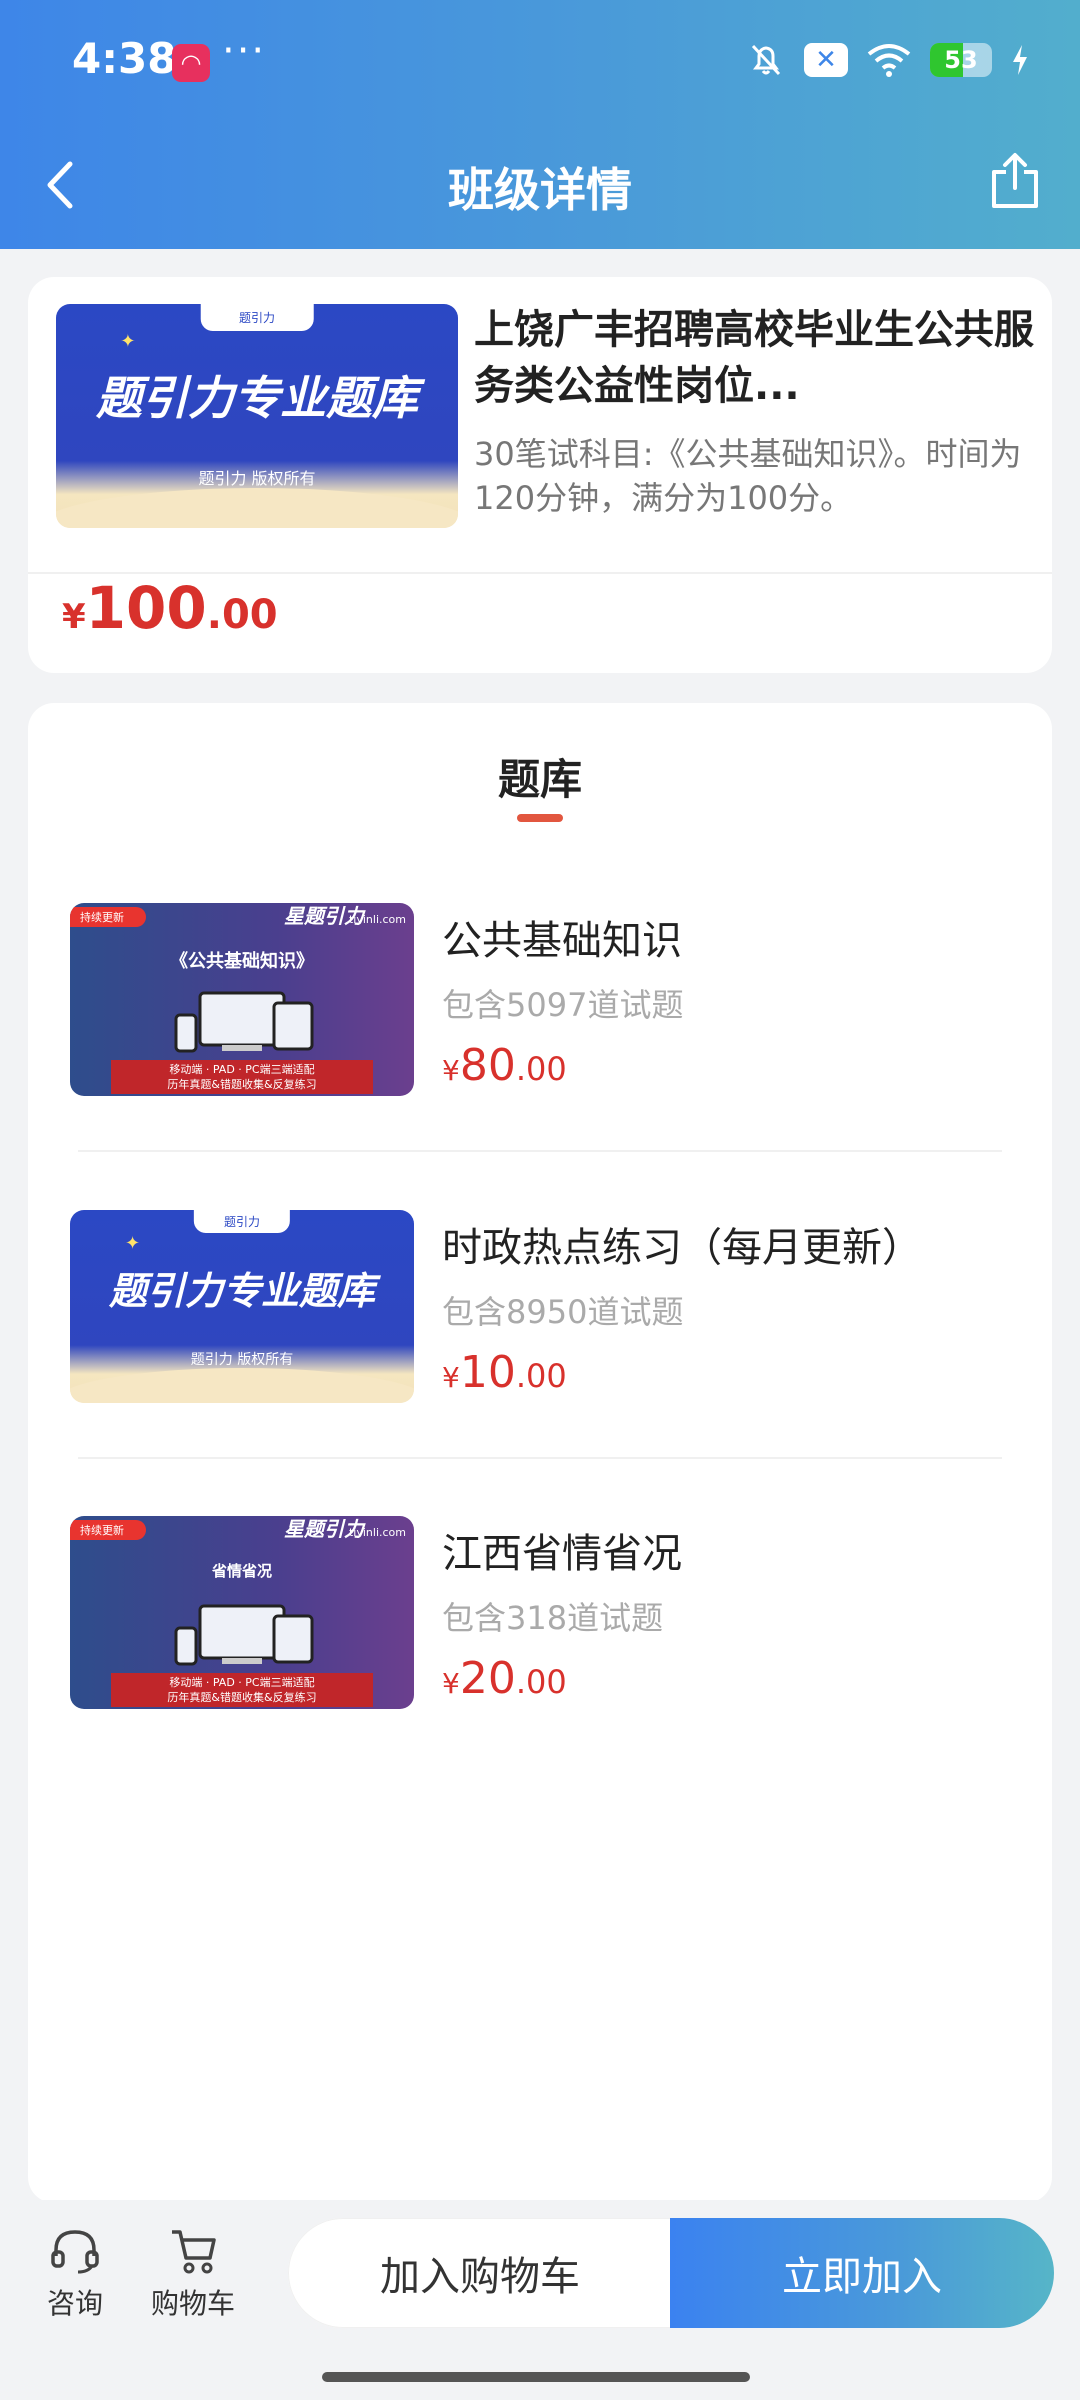 Image resolution: width=1080 pixels, height=2400 pixels. Describe the element at coordinates (487, 1372) in the screenshot. I see `price-integer: 10` at that location.